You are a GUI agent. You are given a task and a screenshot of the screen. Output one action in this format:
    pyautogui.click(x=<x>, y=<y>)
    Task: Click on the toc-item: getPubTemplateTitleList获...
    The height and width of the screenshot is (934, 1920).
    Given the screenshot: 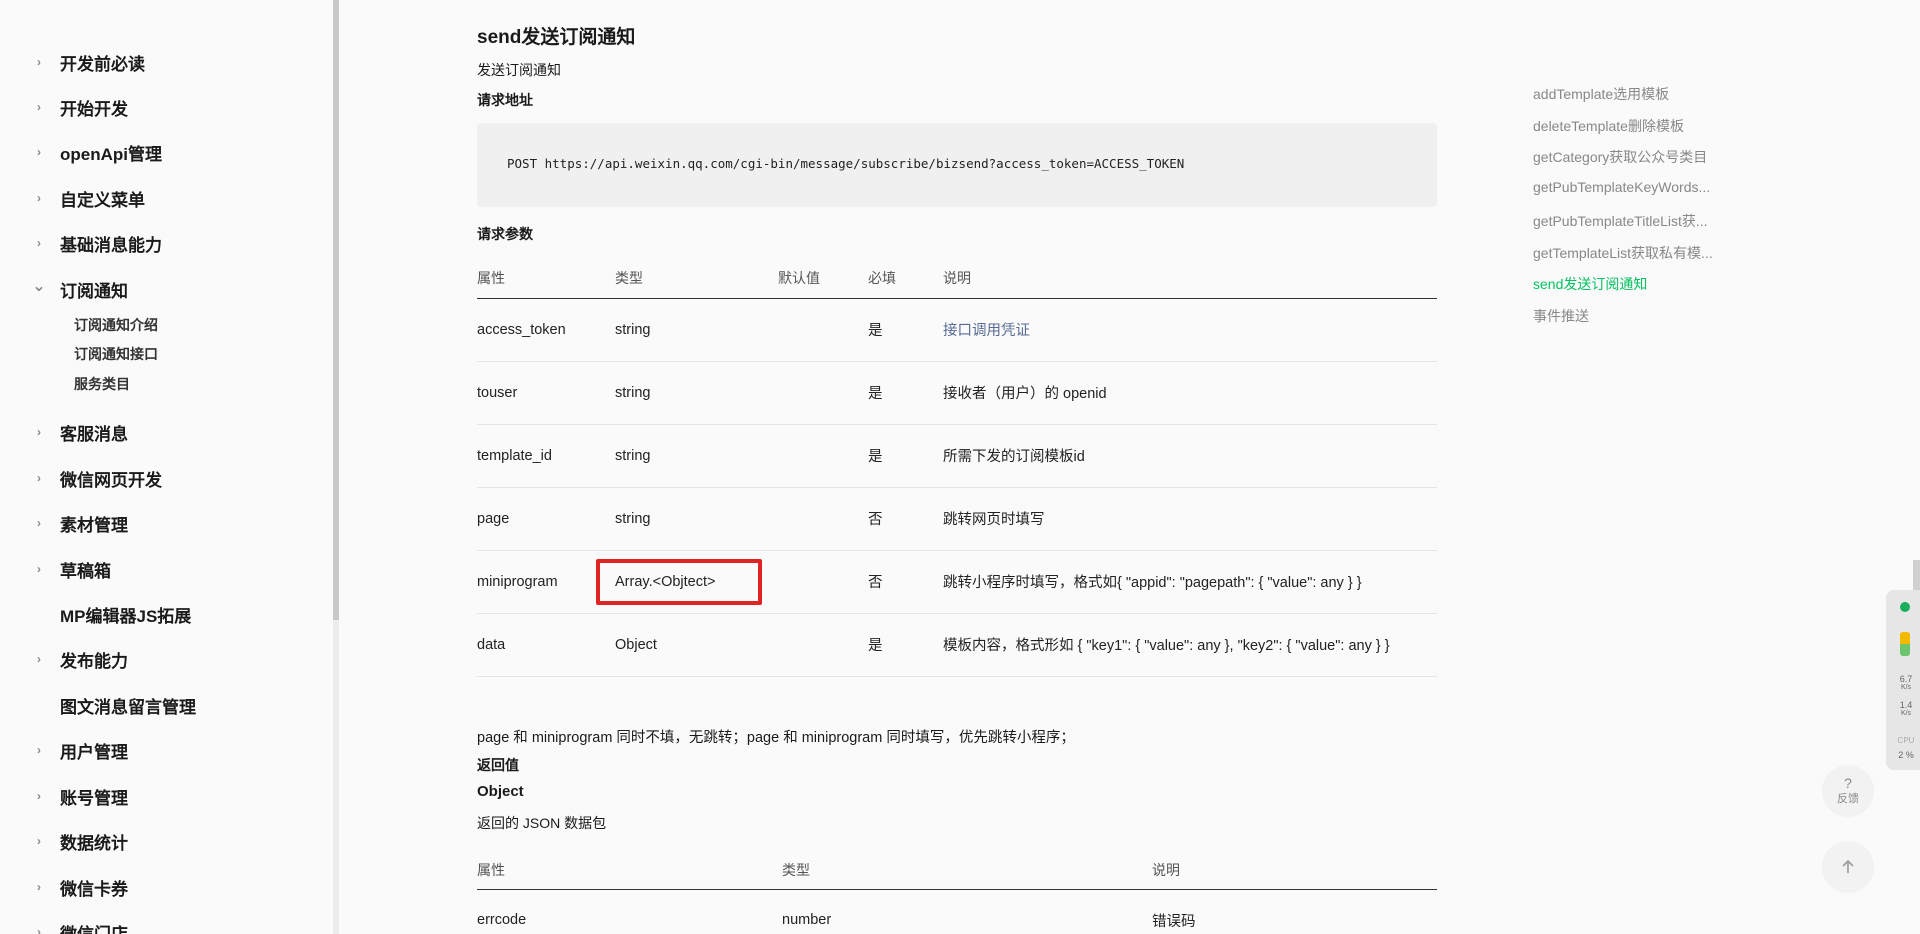 What is the action you would take?
    pyautogui.click(x=1628, y=221)
    